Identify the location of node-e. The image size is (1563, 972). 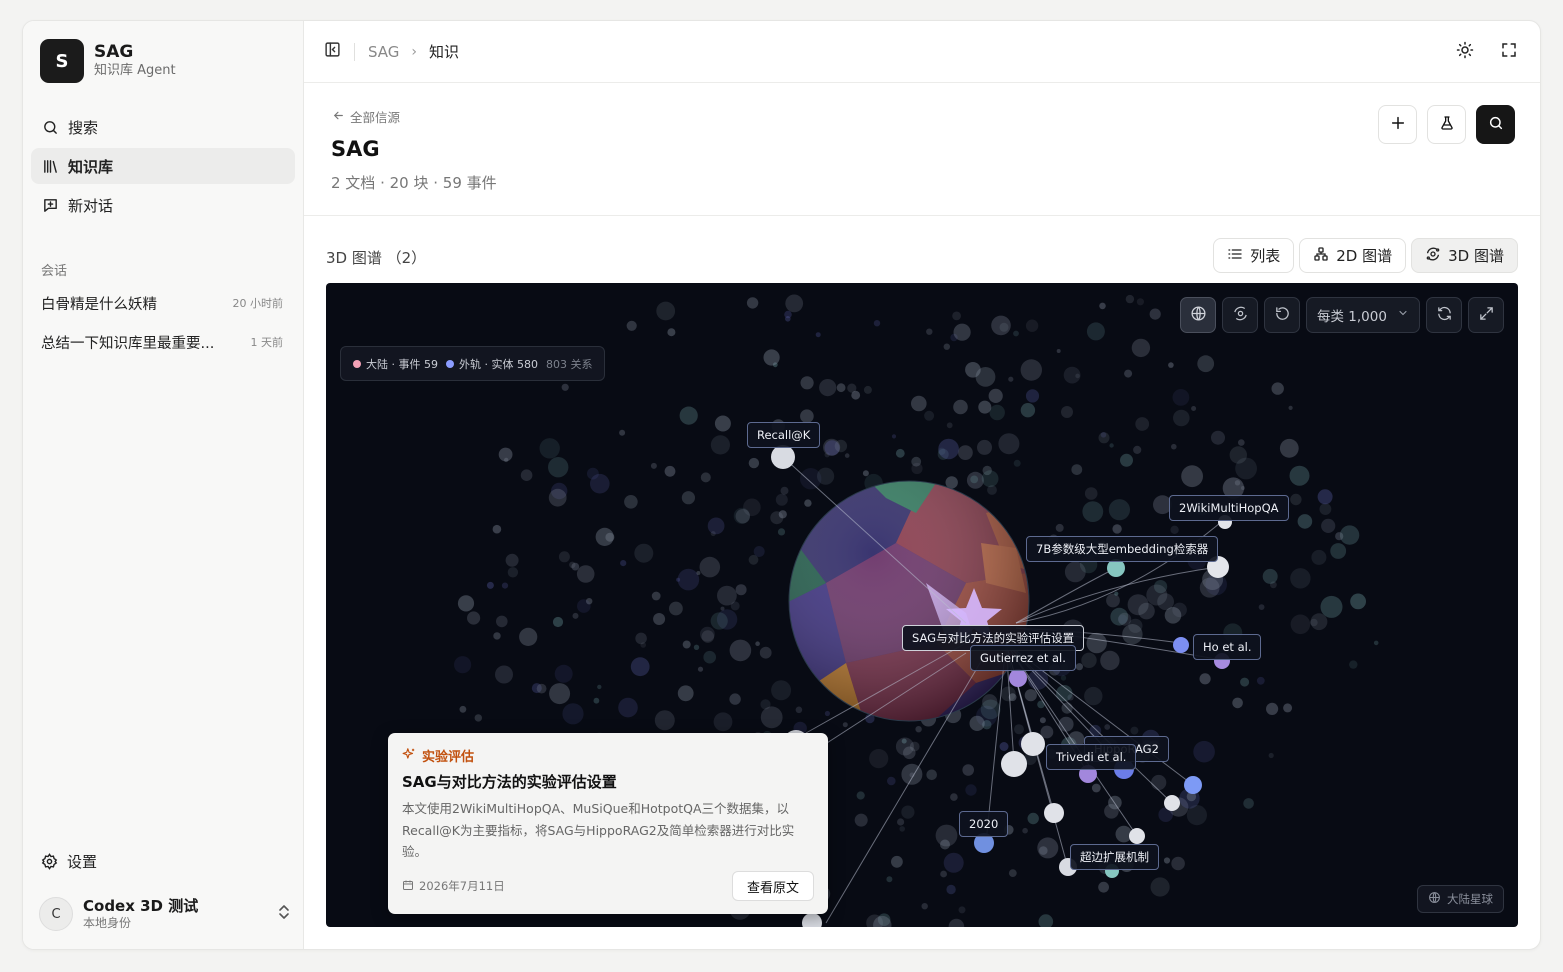
(1054, 813).